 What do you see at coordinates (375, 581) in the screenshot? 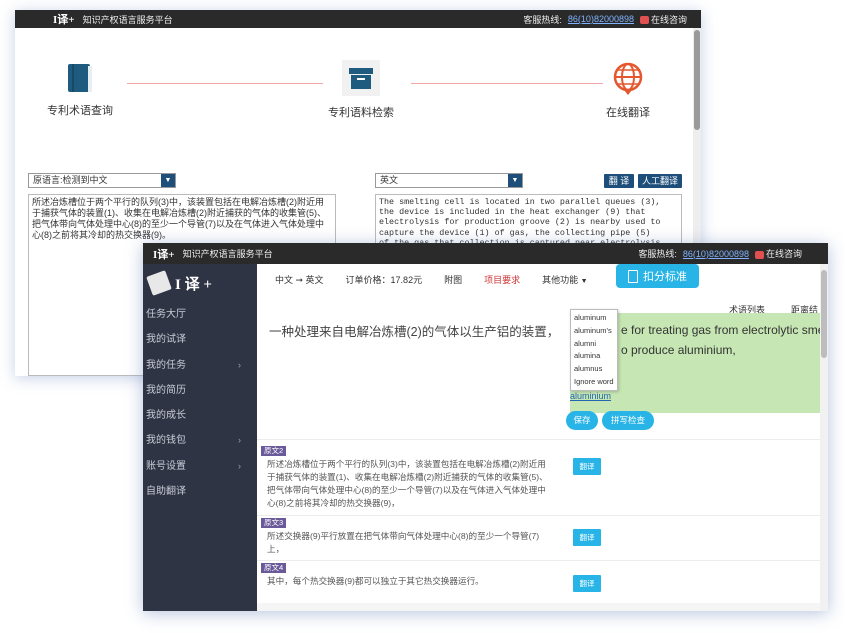
I see `segment-source-text: 其中，每个热交换器(9)都可以独立于其它热交换器运行。` at bounding box center [375, 581].